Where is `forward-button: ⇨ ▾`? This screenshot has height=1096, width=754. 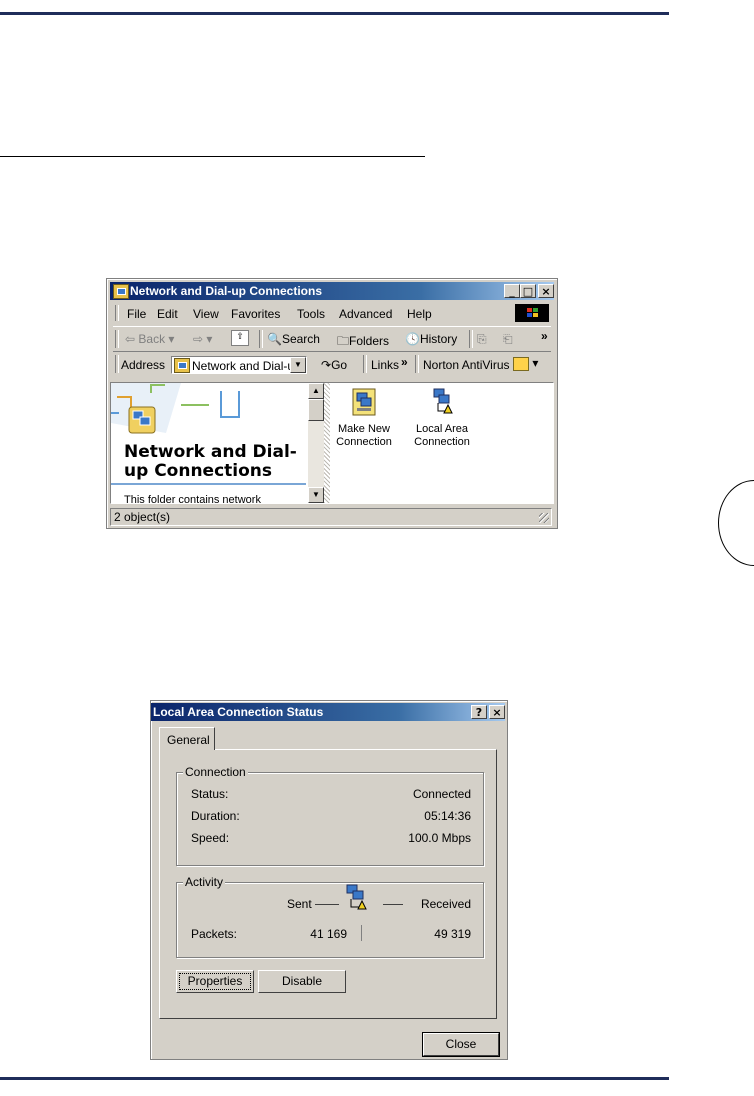 forward-button: ⇨ ▾ is located at coordinates (202, 339).